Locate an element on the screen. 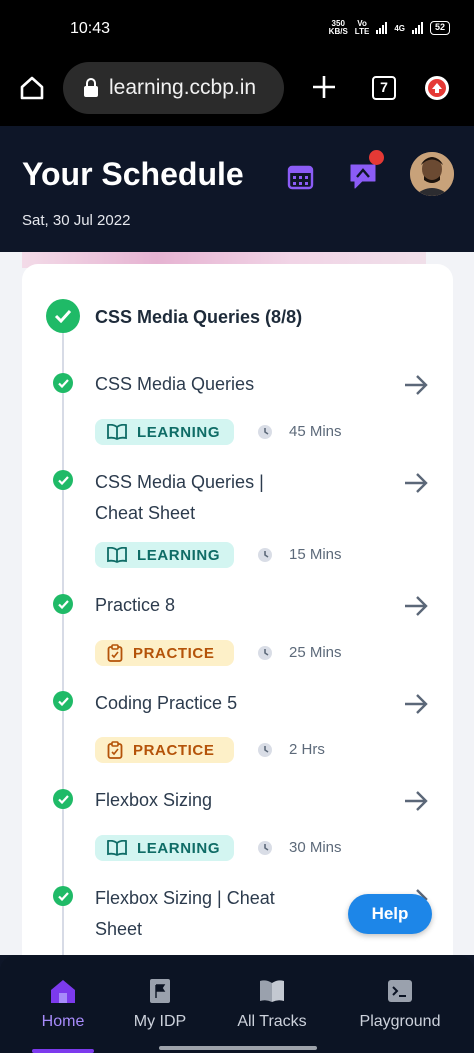  browser-toolbar: learning.ccbp.in 7 is located at coordinates (237, 92).